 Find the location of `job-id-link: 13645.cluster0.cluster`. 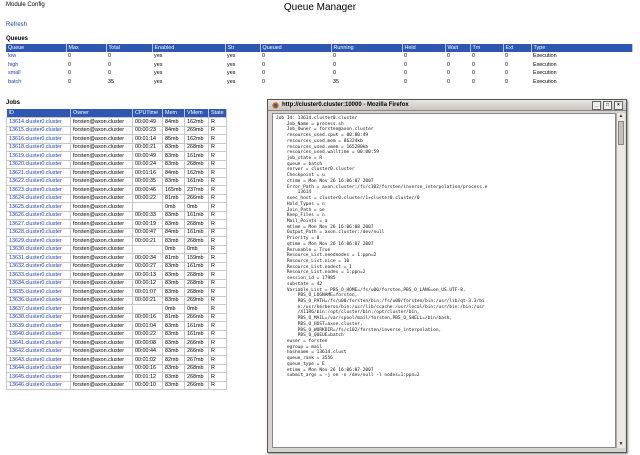

job-id-link: 13645.cluster0.cluster is located at coordinates (38, 377).